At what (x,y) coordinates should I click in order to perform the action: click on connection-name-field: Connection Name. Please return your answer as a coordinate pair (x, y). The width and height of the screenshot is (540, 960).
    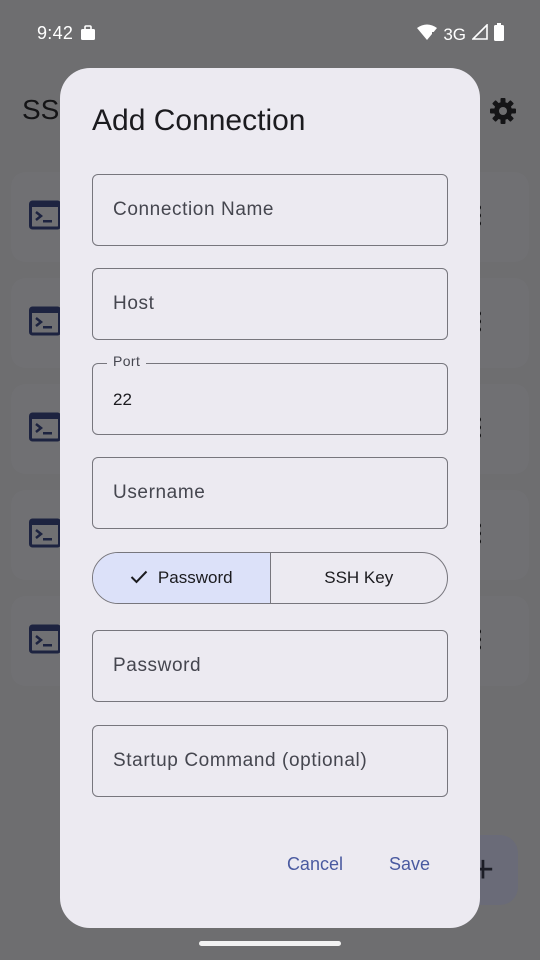
    Looking at the image, I should click on (270, 210).